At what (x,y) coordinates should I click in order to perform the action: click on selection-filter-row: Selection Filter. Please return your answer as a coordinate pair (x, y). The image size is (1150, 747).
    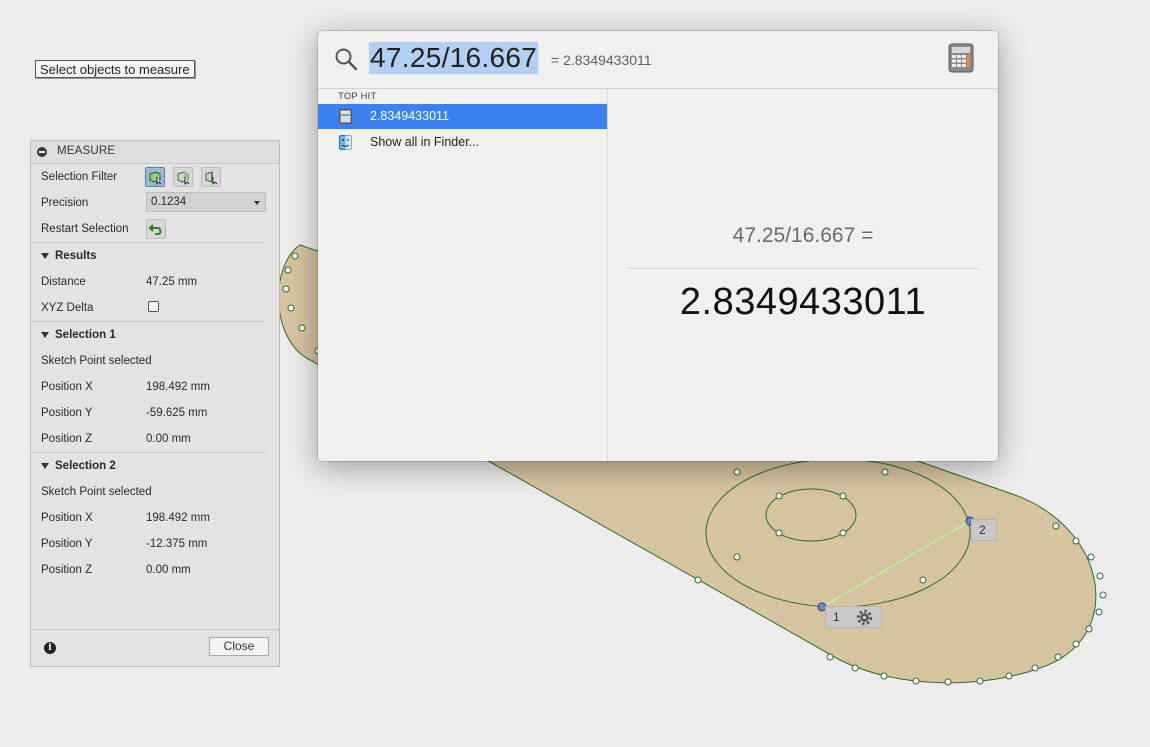
    Looking at the image, I should click on (155, 177).